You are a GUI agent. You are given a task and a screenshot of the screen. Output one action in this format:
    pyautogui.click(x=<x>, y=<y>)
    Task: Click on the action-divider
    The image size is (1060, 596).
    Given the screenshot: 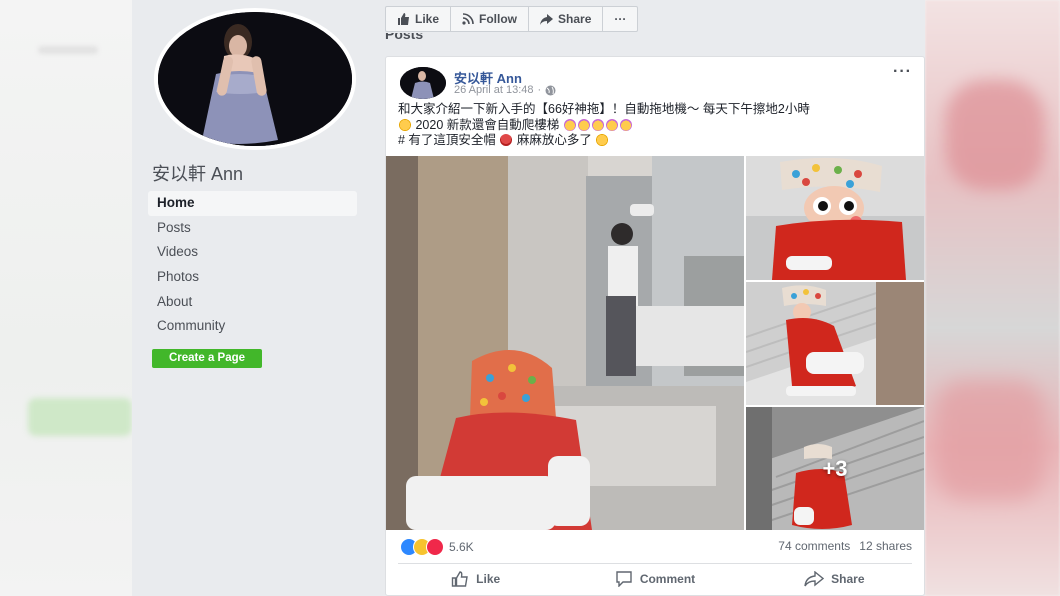 What is the action you would take?
    pyautogui.click(x=655, y=563)
    